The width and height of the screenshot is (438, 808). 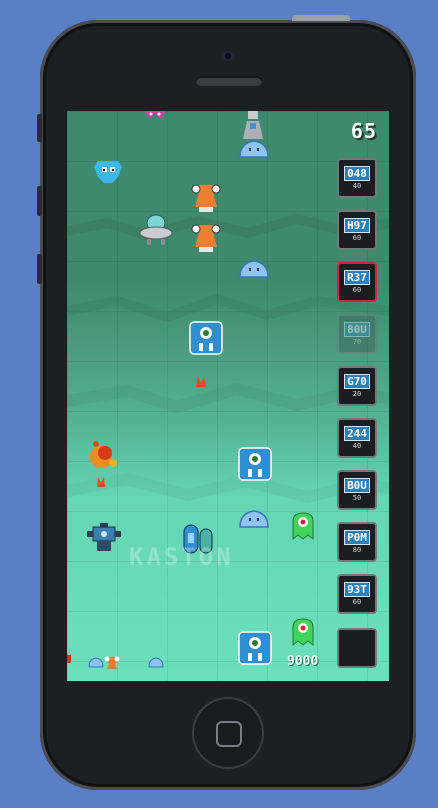 I want to click on earpiece-speaker, so click(x=229, y=81).